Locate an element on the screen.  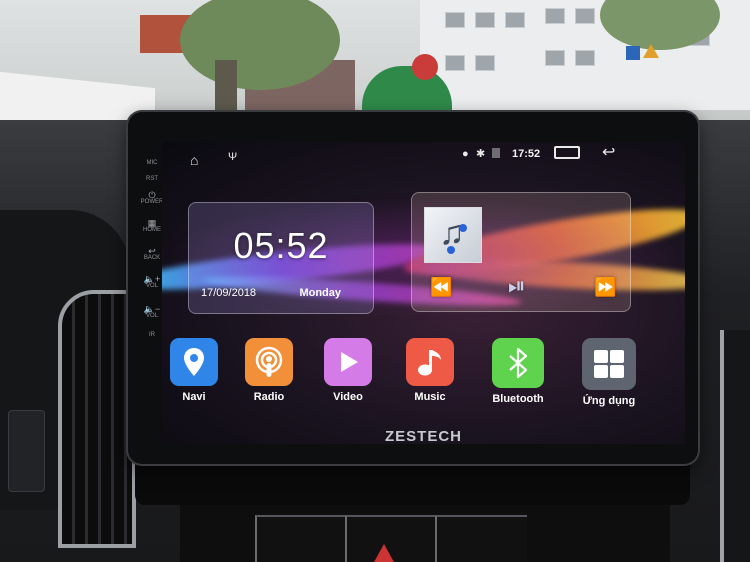
music-widget: ♫ ⏪ ⏯ ⏩ is located at coordinates (521, 252).